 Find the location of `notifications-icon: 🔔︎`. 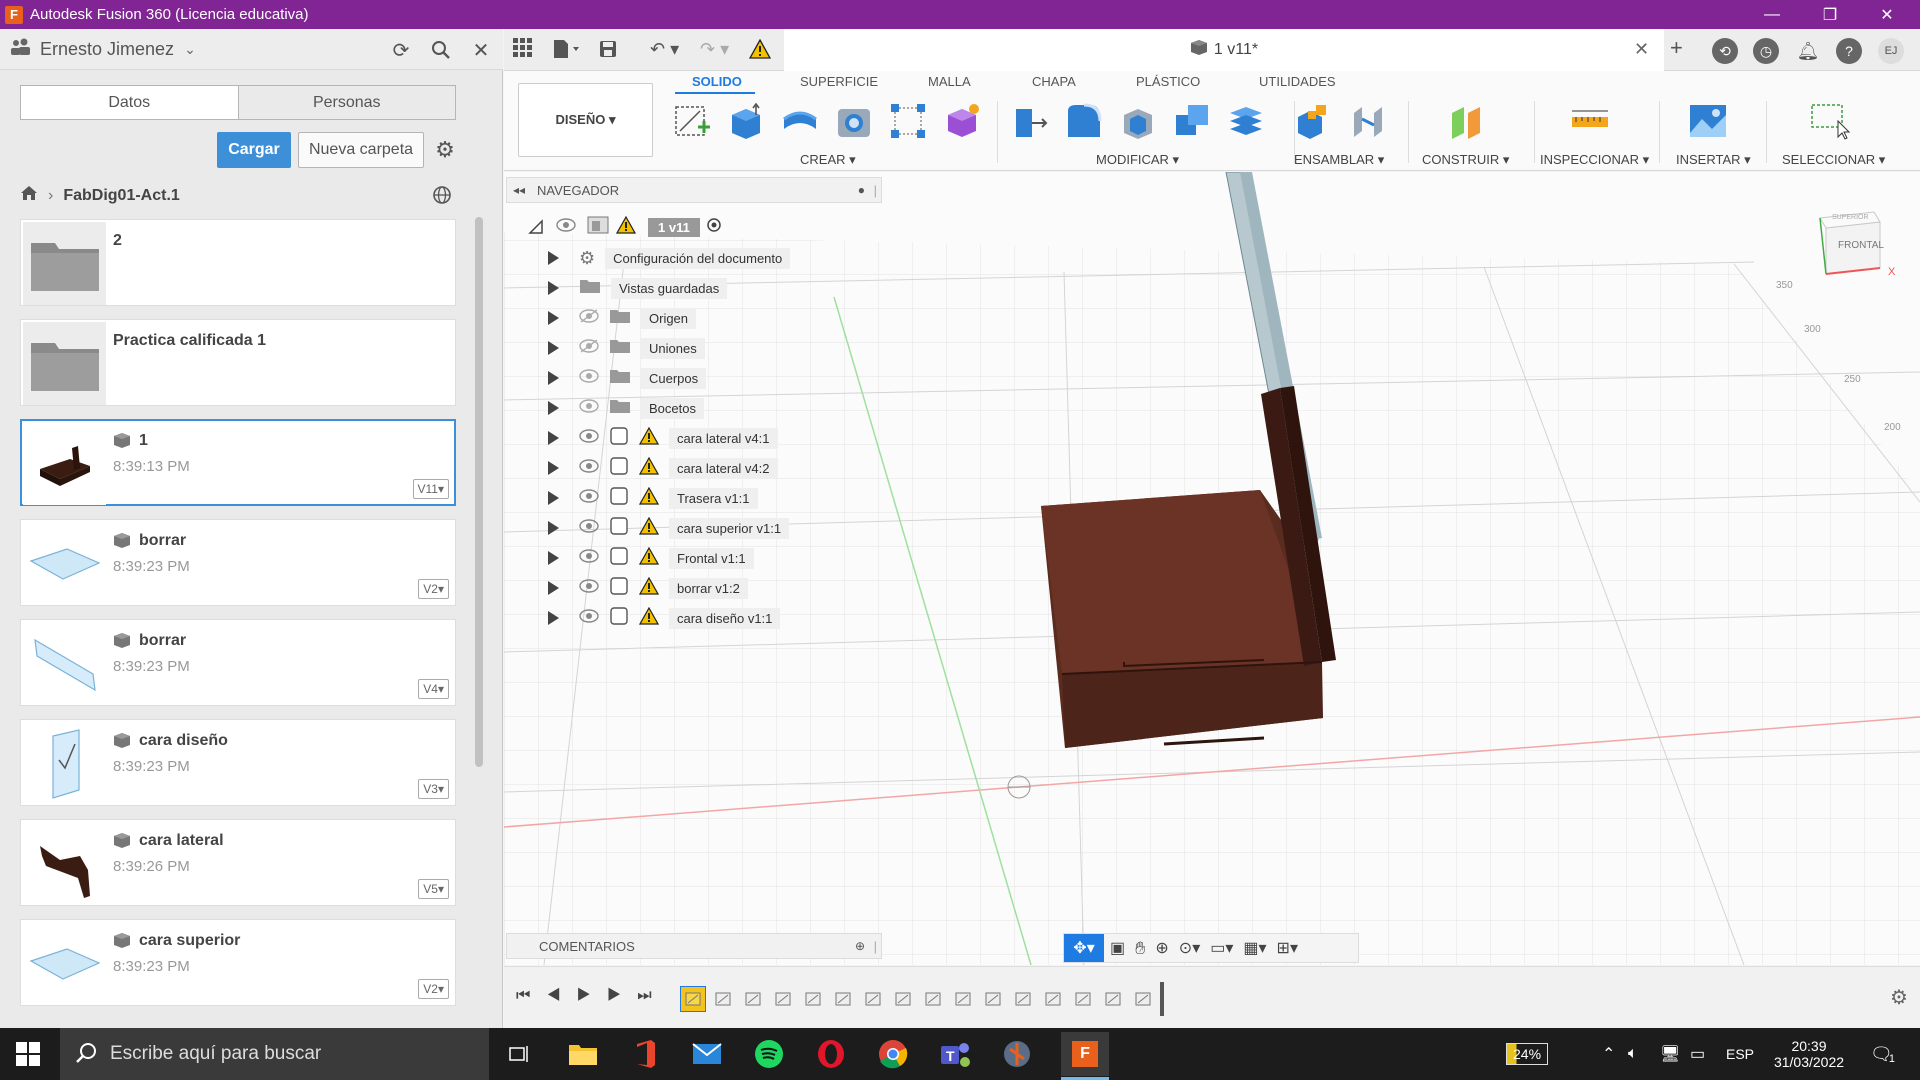

notifications-icon: 🔔︎ is located at coordinates (1808, 51).